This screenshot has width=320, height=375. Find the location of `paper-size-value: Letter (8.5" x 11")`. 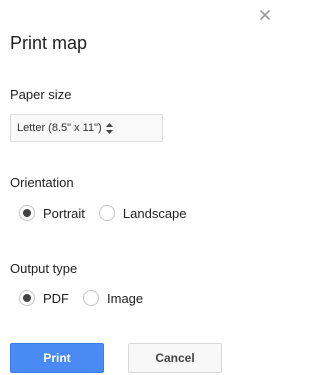

paper-size-value: Letter (8.5" x 11") is located at coordinates (59, 128).